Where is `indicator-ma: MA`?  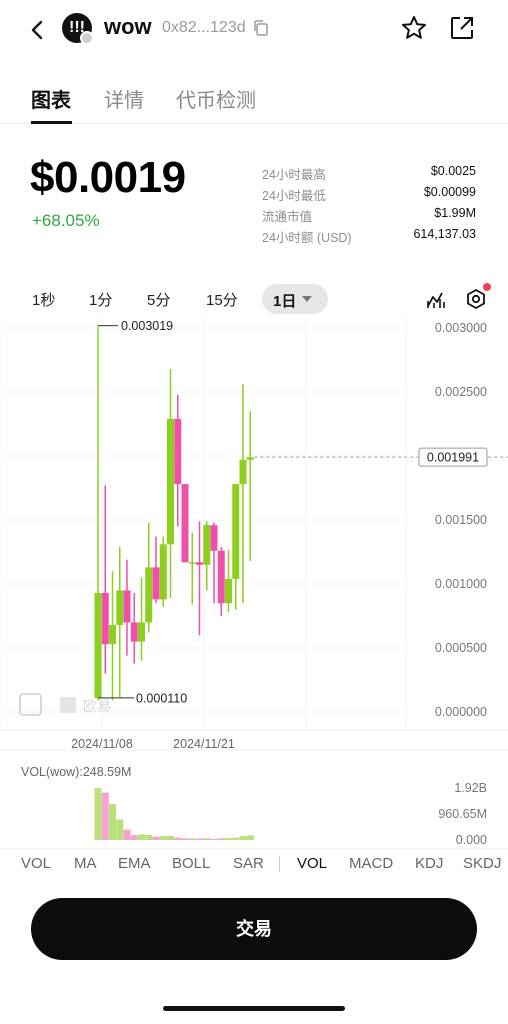
indicator-ma: MA is located at coordinates (85, 863).